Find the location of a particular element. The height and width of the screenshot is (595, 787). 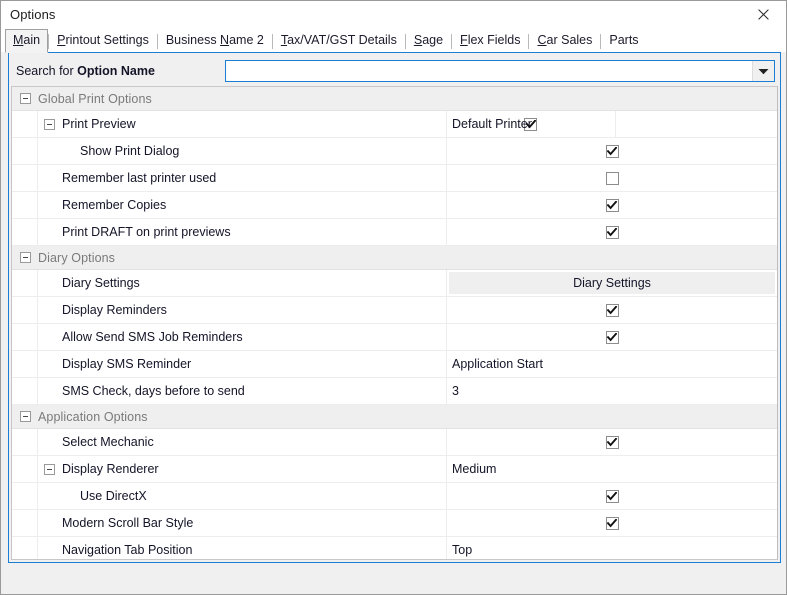

checkbox-unchecked is located at coordinates (612, 178).